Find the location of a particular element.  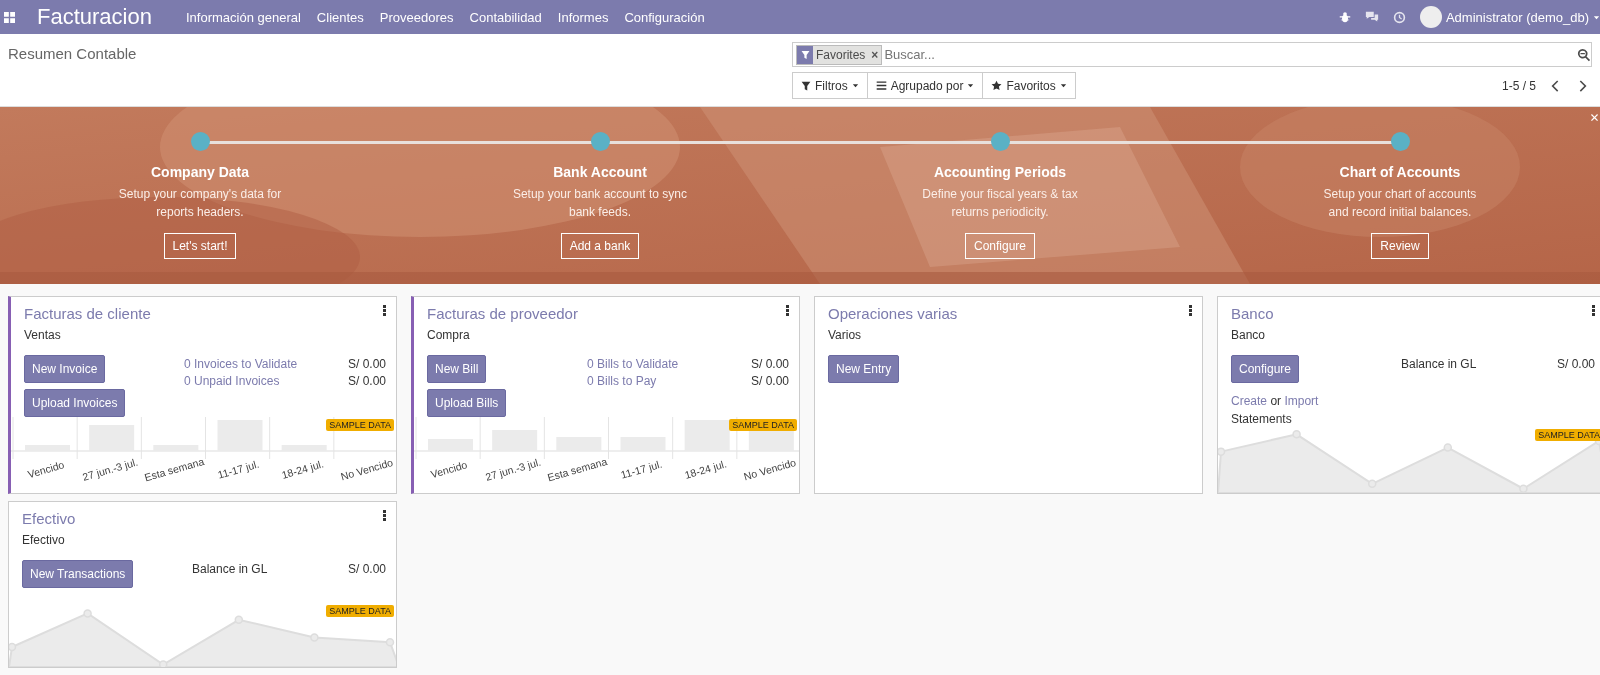

card-title: Facturas de cliente is located at coordinates (87, 313).